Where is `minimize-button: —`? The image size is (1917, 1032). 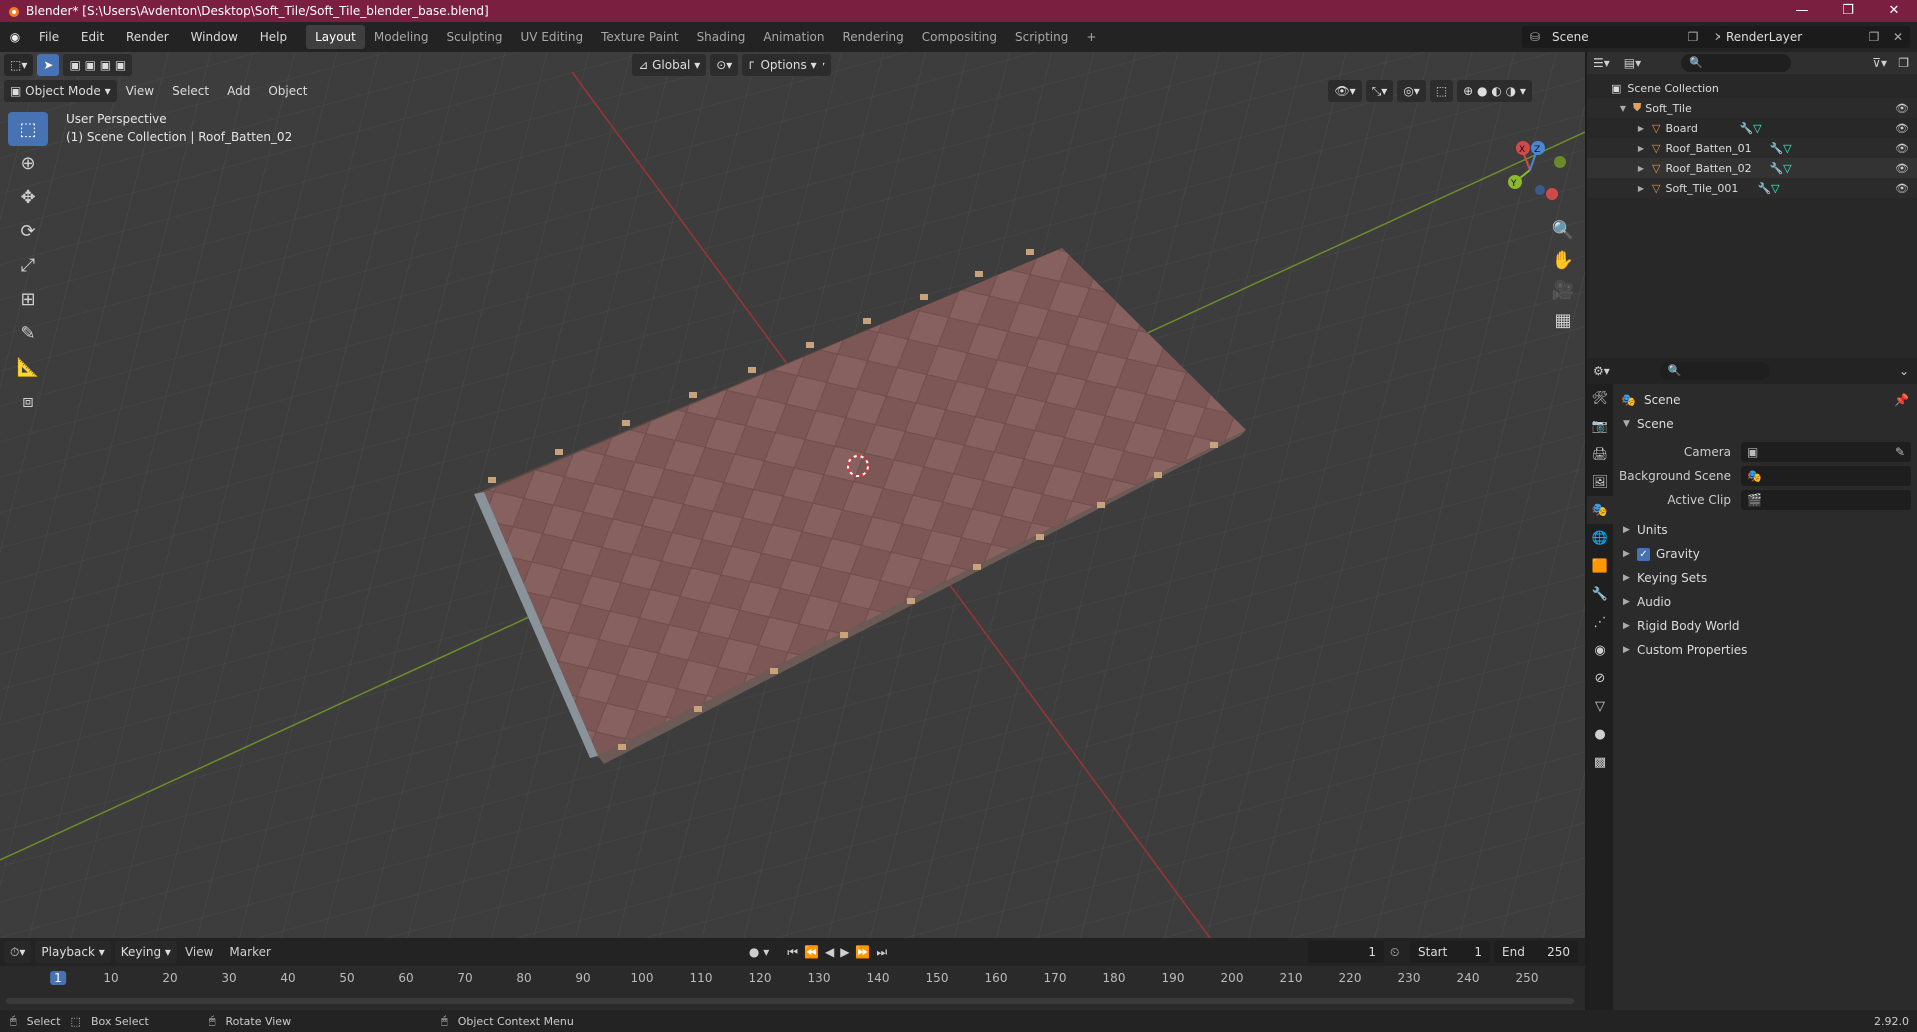 minimize-button: — is located at coordinates (1802, 11).